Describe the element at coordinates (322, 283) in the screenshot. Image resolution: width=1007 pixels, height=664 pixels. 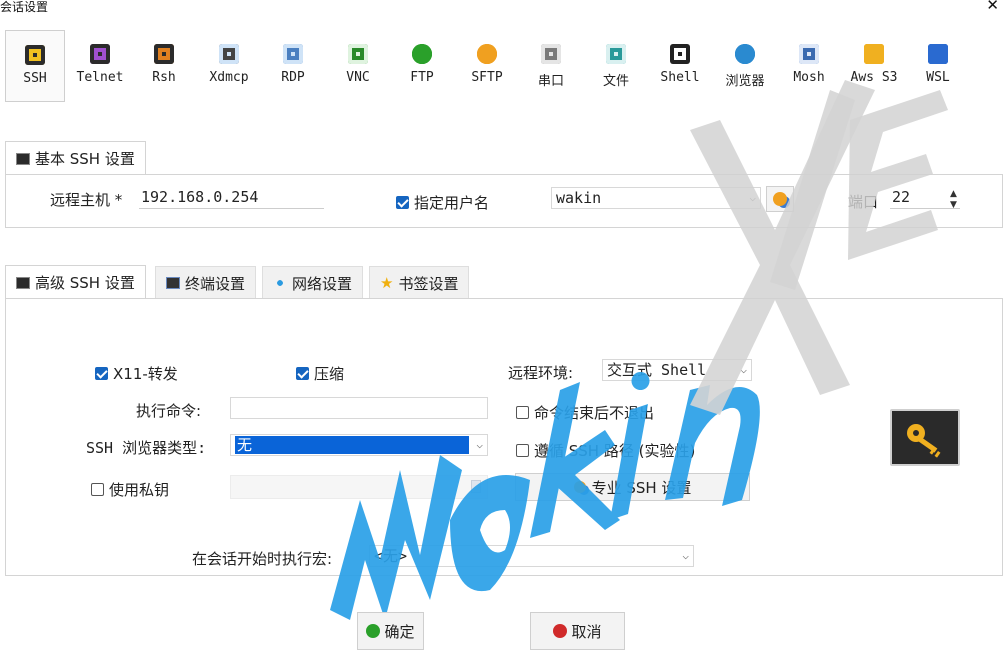
I see `tab-network-label: 网络设置` at that location.